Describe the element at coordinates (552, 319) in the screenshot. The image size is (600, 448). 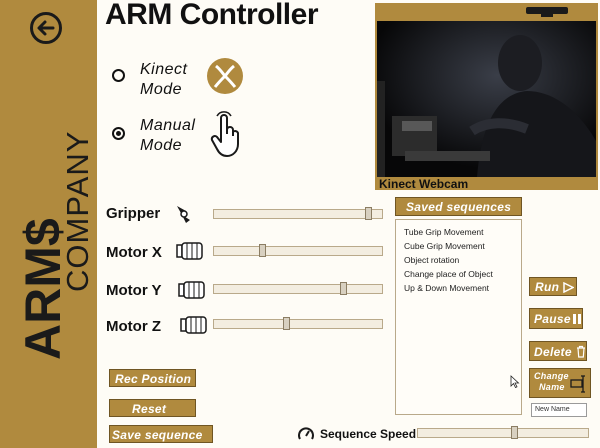
I see `pause-label: Pause` at that location.